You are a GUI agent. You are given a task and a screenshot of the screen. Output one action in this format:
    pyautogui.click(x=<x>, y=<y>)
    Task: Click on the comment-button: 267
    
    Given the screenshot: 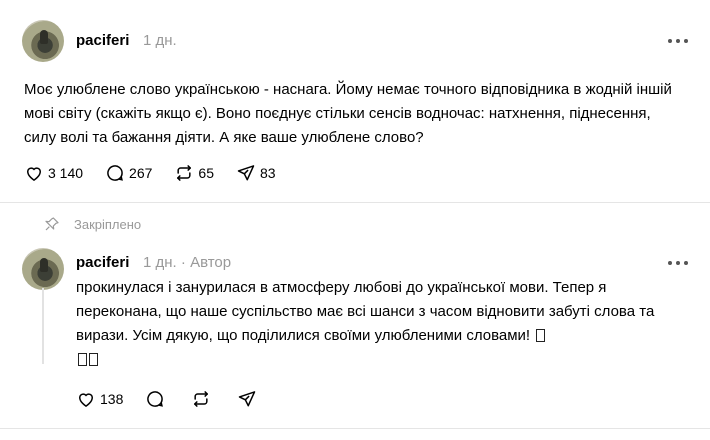 What is the action you would take?
    pyautogui.click(x=128, y=173)
    